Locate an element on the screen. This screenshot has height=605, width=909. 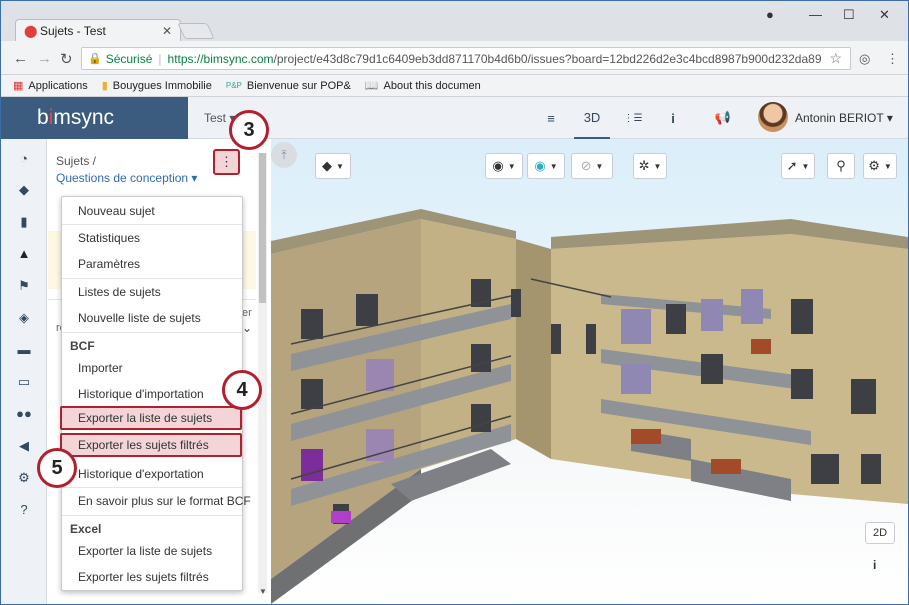
step-badge-3: 3 is located at coordinates (249, 130).